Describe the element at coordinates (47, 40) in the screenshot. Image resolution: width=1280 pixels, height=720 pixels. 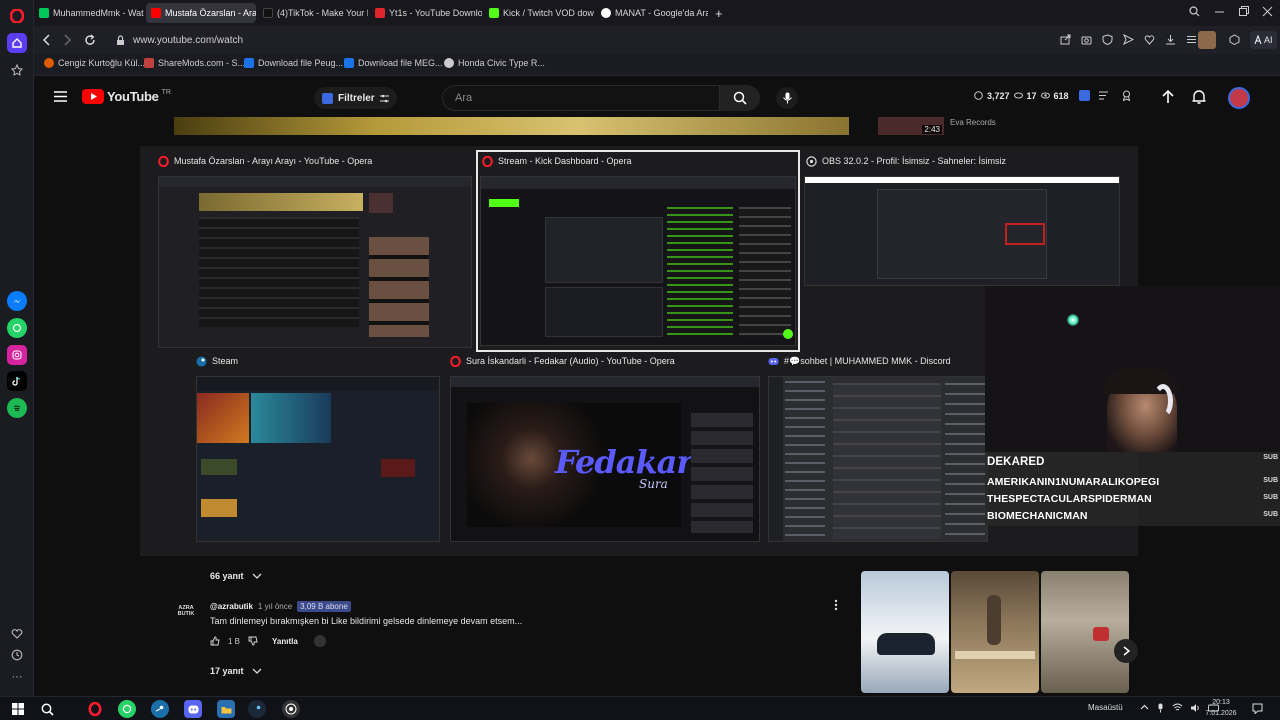
I see `back-icon` at that location.